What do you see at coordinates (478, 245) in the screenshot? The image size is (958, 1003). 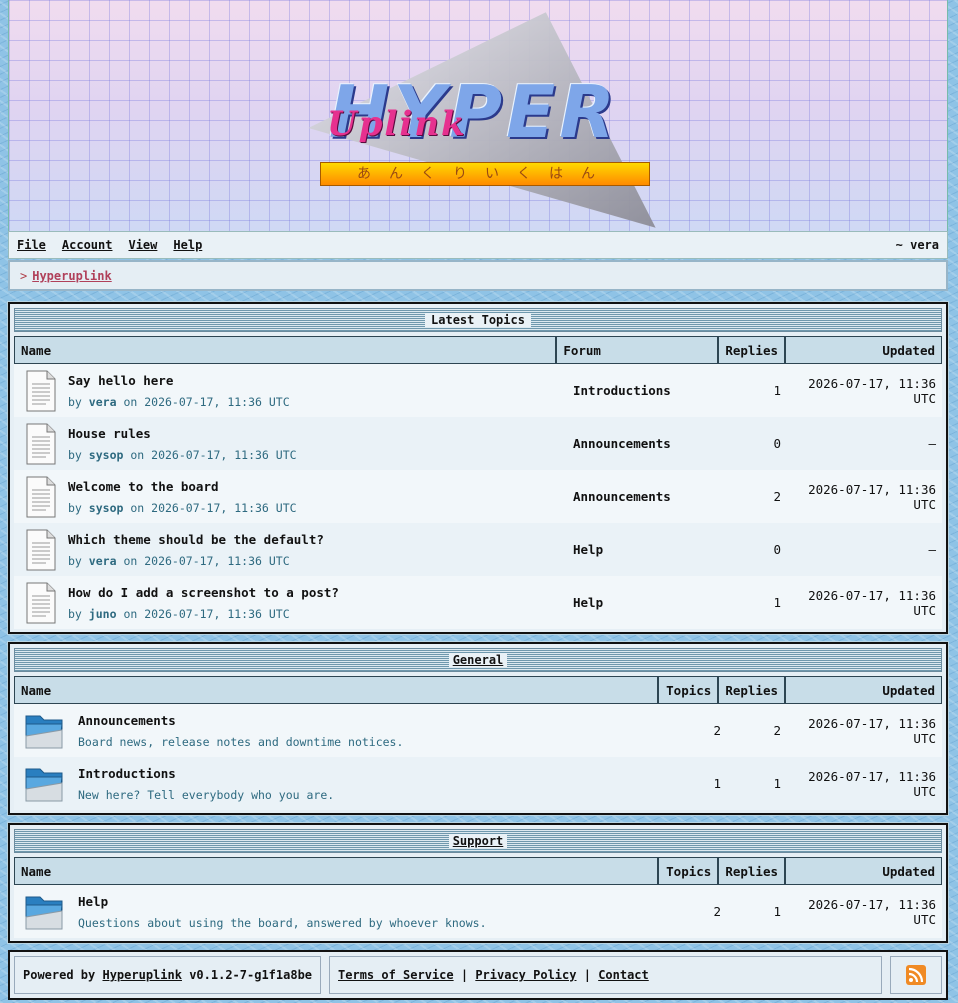 I see `menu-bar: File Account View Help ~ vera` at bounding box center [478, 245].